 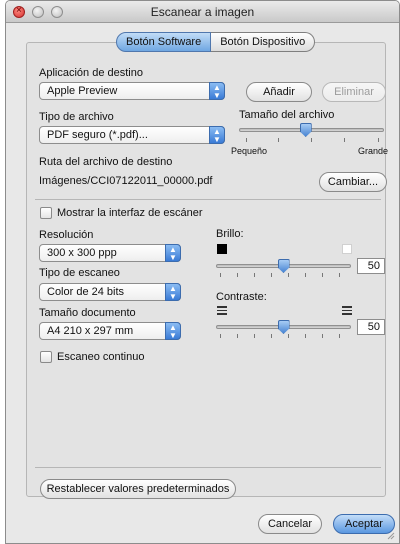 What do you see at coordinates (46, 357) in the screenshot?
I see `continuous-scan-checkbox` at bounding box center [46, 357].